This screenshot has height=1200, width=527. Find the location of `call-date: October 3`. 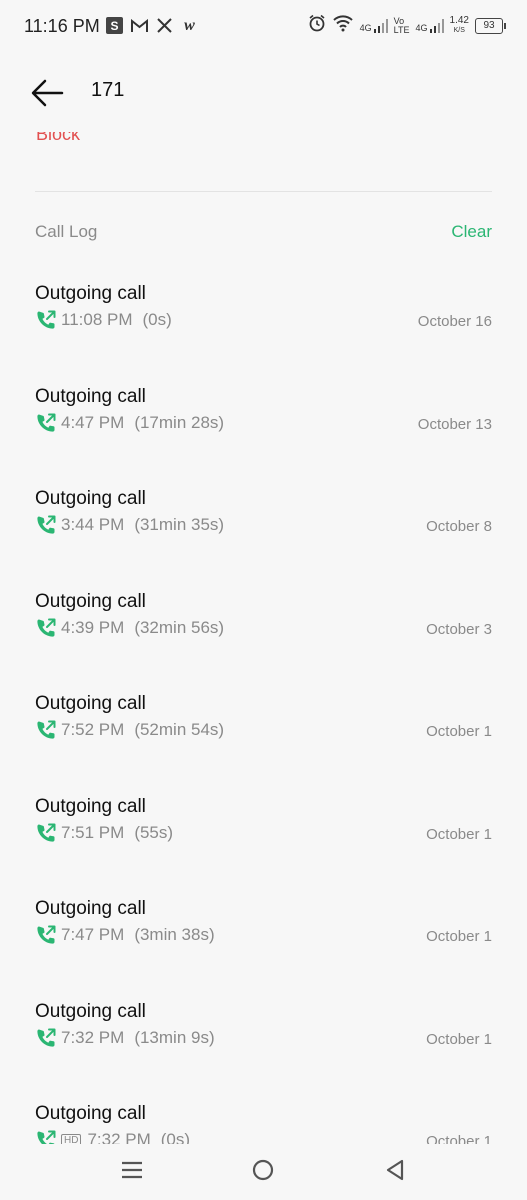

call-date: October 3 is located at coordinates (459, 629).